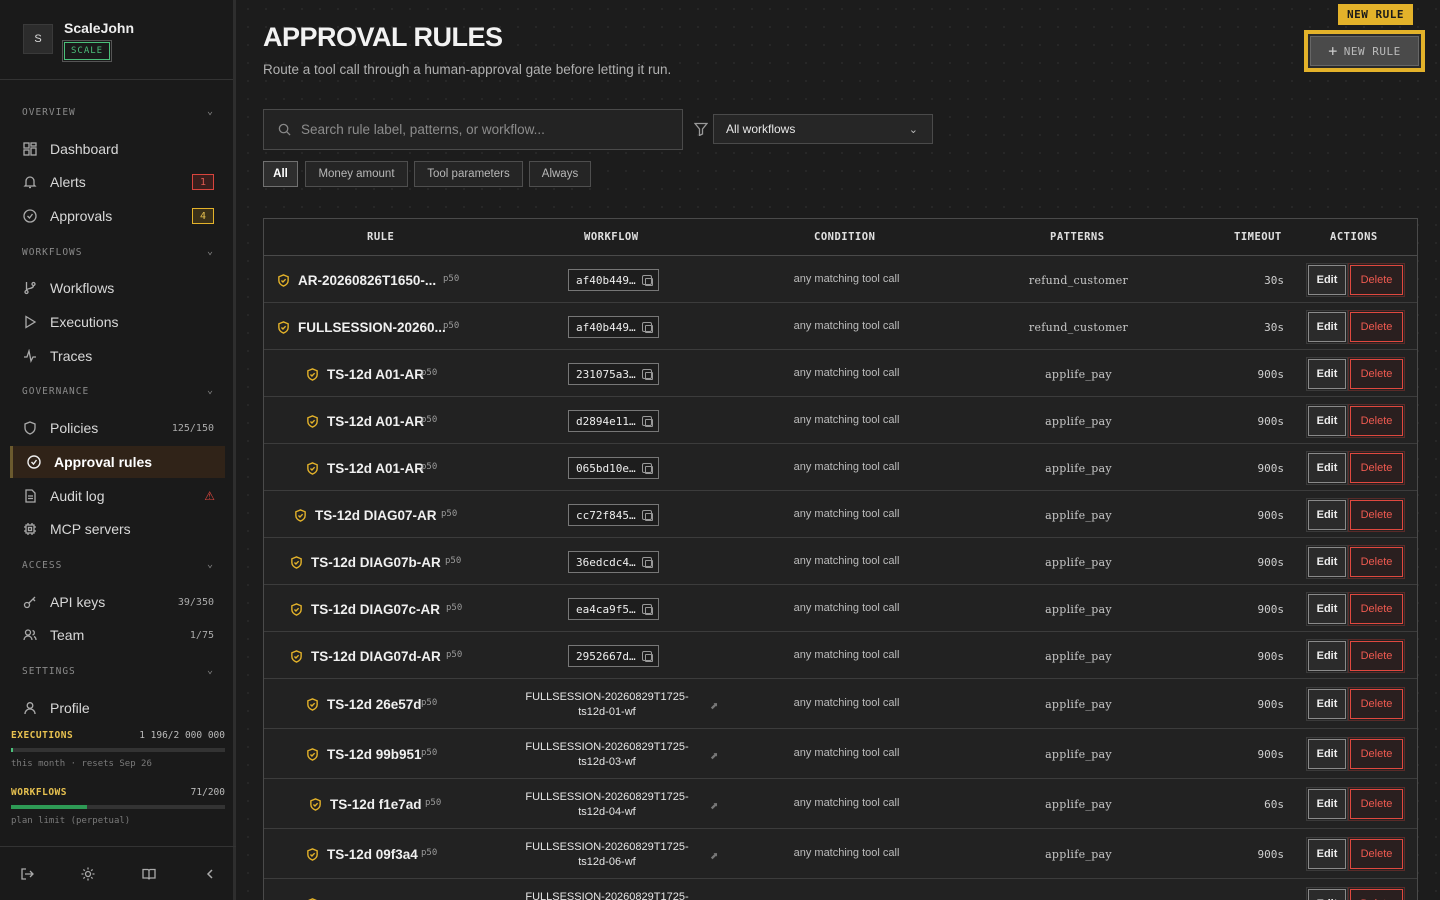 Image resolution: width=1440 pixels, height=900 pixels. Describe the element at coordinates (368, 280) in the screenshot. I see `rule-cell: AR-20260826T1650-... p50` at that location.